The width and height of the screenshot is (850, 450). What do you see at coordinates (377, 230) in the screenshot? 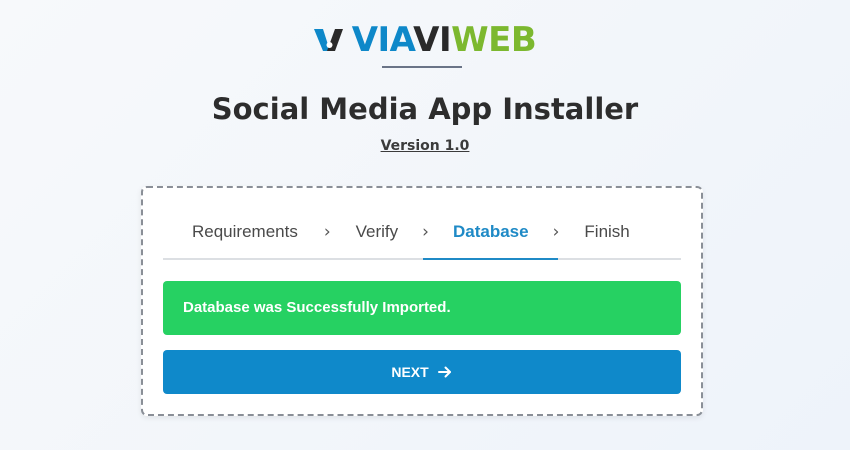
I see `step-verify: Verify` at bounding box center [377, 230].